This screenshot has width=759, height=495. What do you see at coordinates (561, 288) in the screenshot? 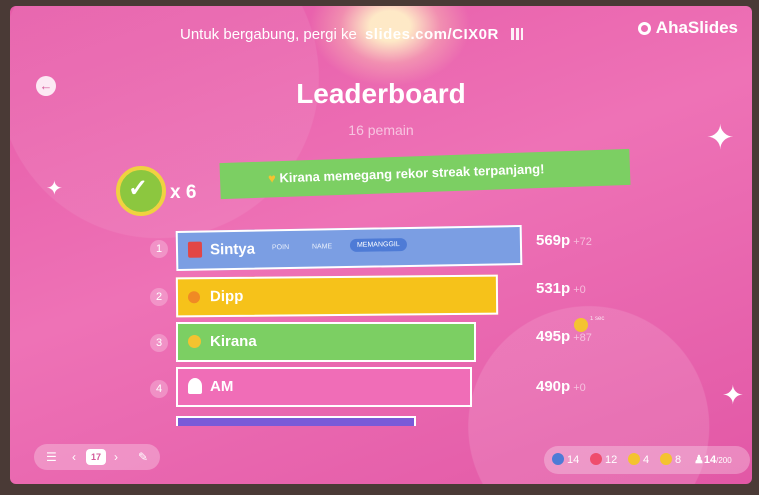
I see `player-score: 531p +0` at bounding box center [561, 288].